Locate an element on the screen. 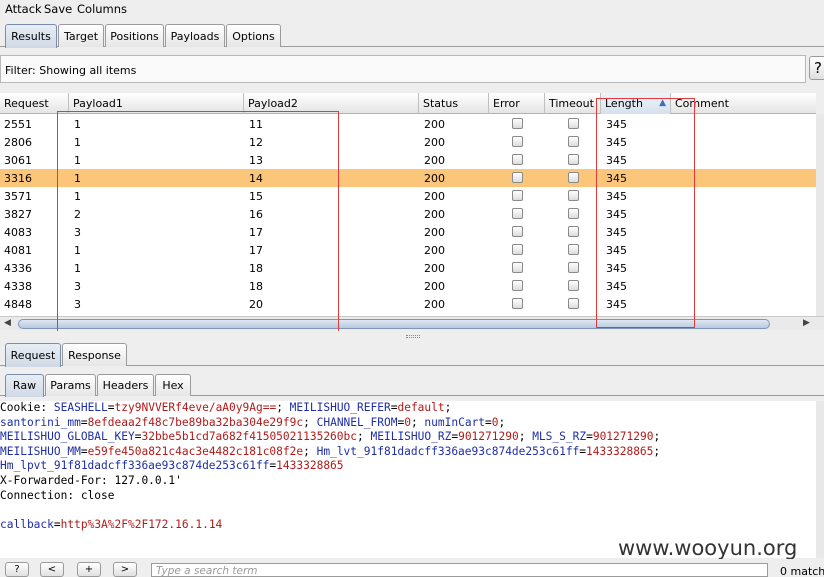  tab-request: Request is located at coordinates (33, 355).